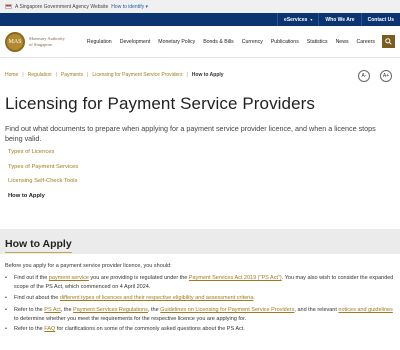 The image size is (400, 350). What do you see at coordinates (297, 19) in the screenshot?
I see `eservices-menu: eServices ▾` at bounding box center [297, 19].